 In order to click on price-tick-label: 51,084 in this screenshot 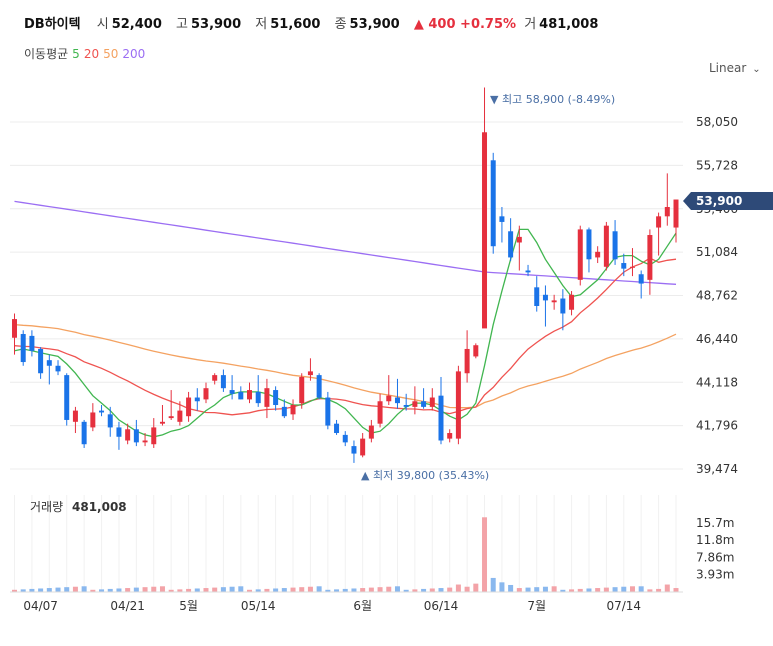, I will do `click(717, 252)`.